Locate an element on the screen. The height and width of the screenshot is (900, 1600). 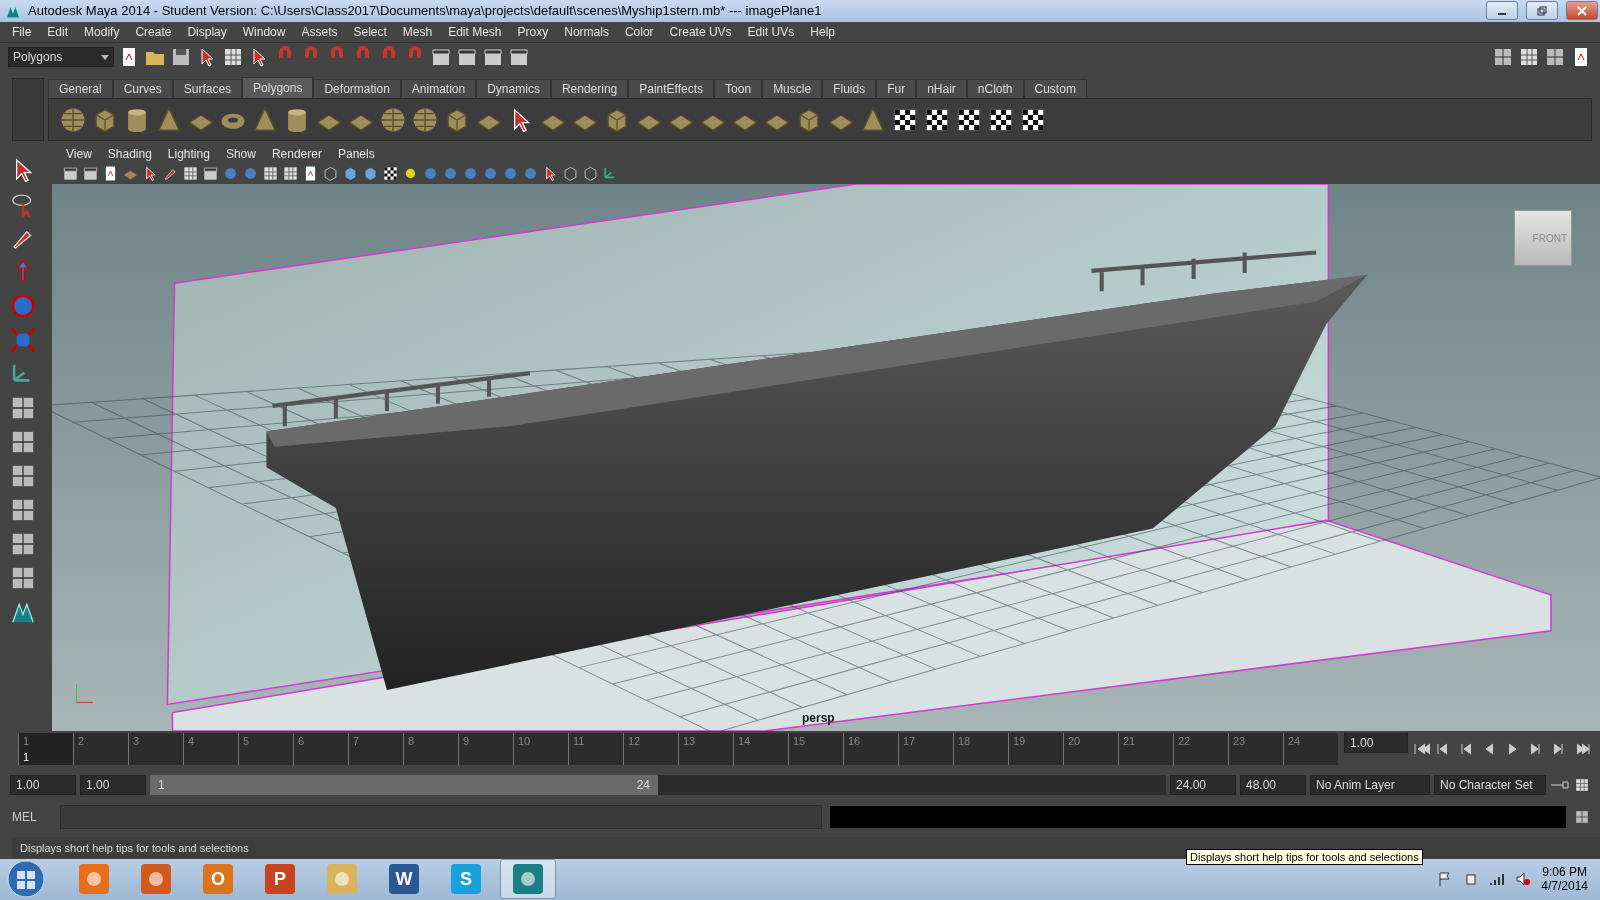
key-icon is located at coordinates (1560, 784).